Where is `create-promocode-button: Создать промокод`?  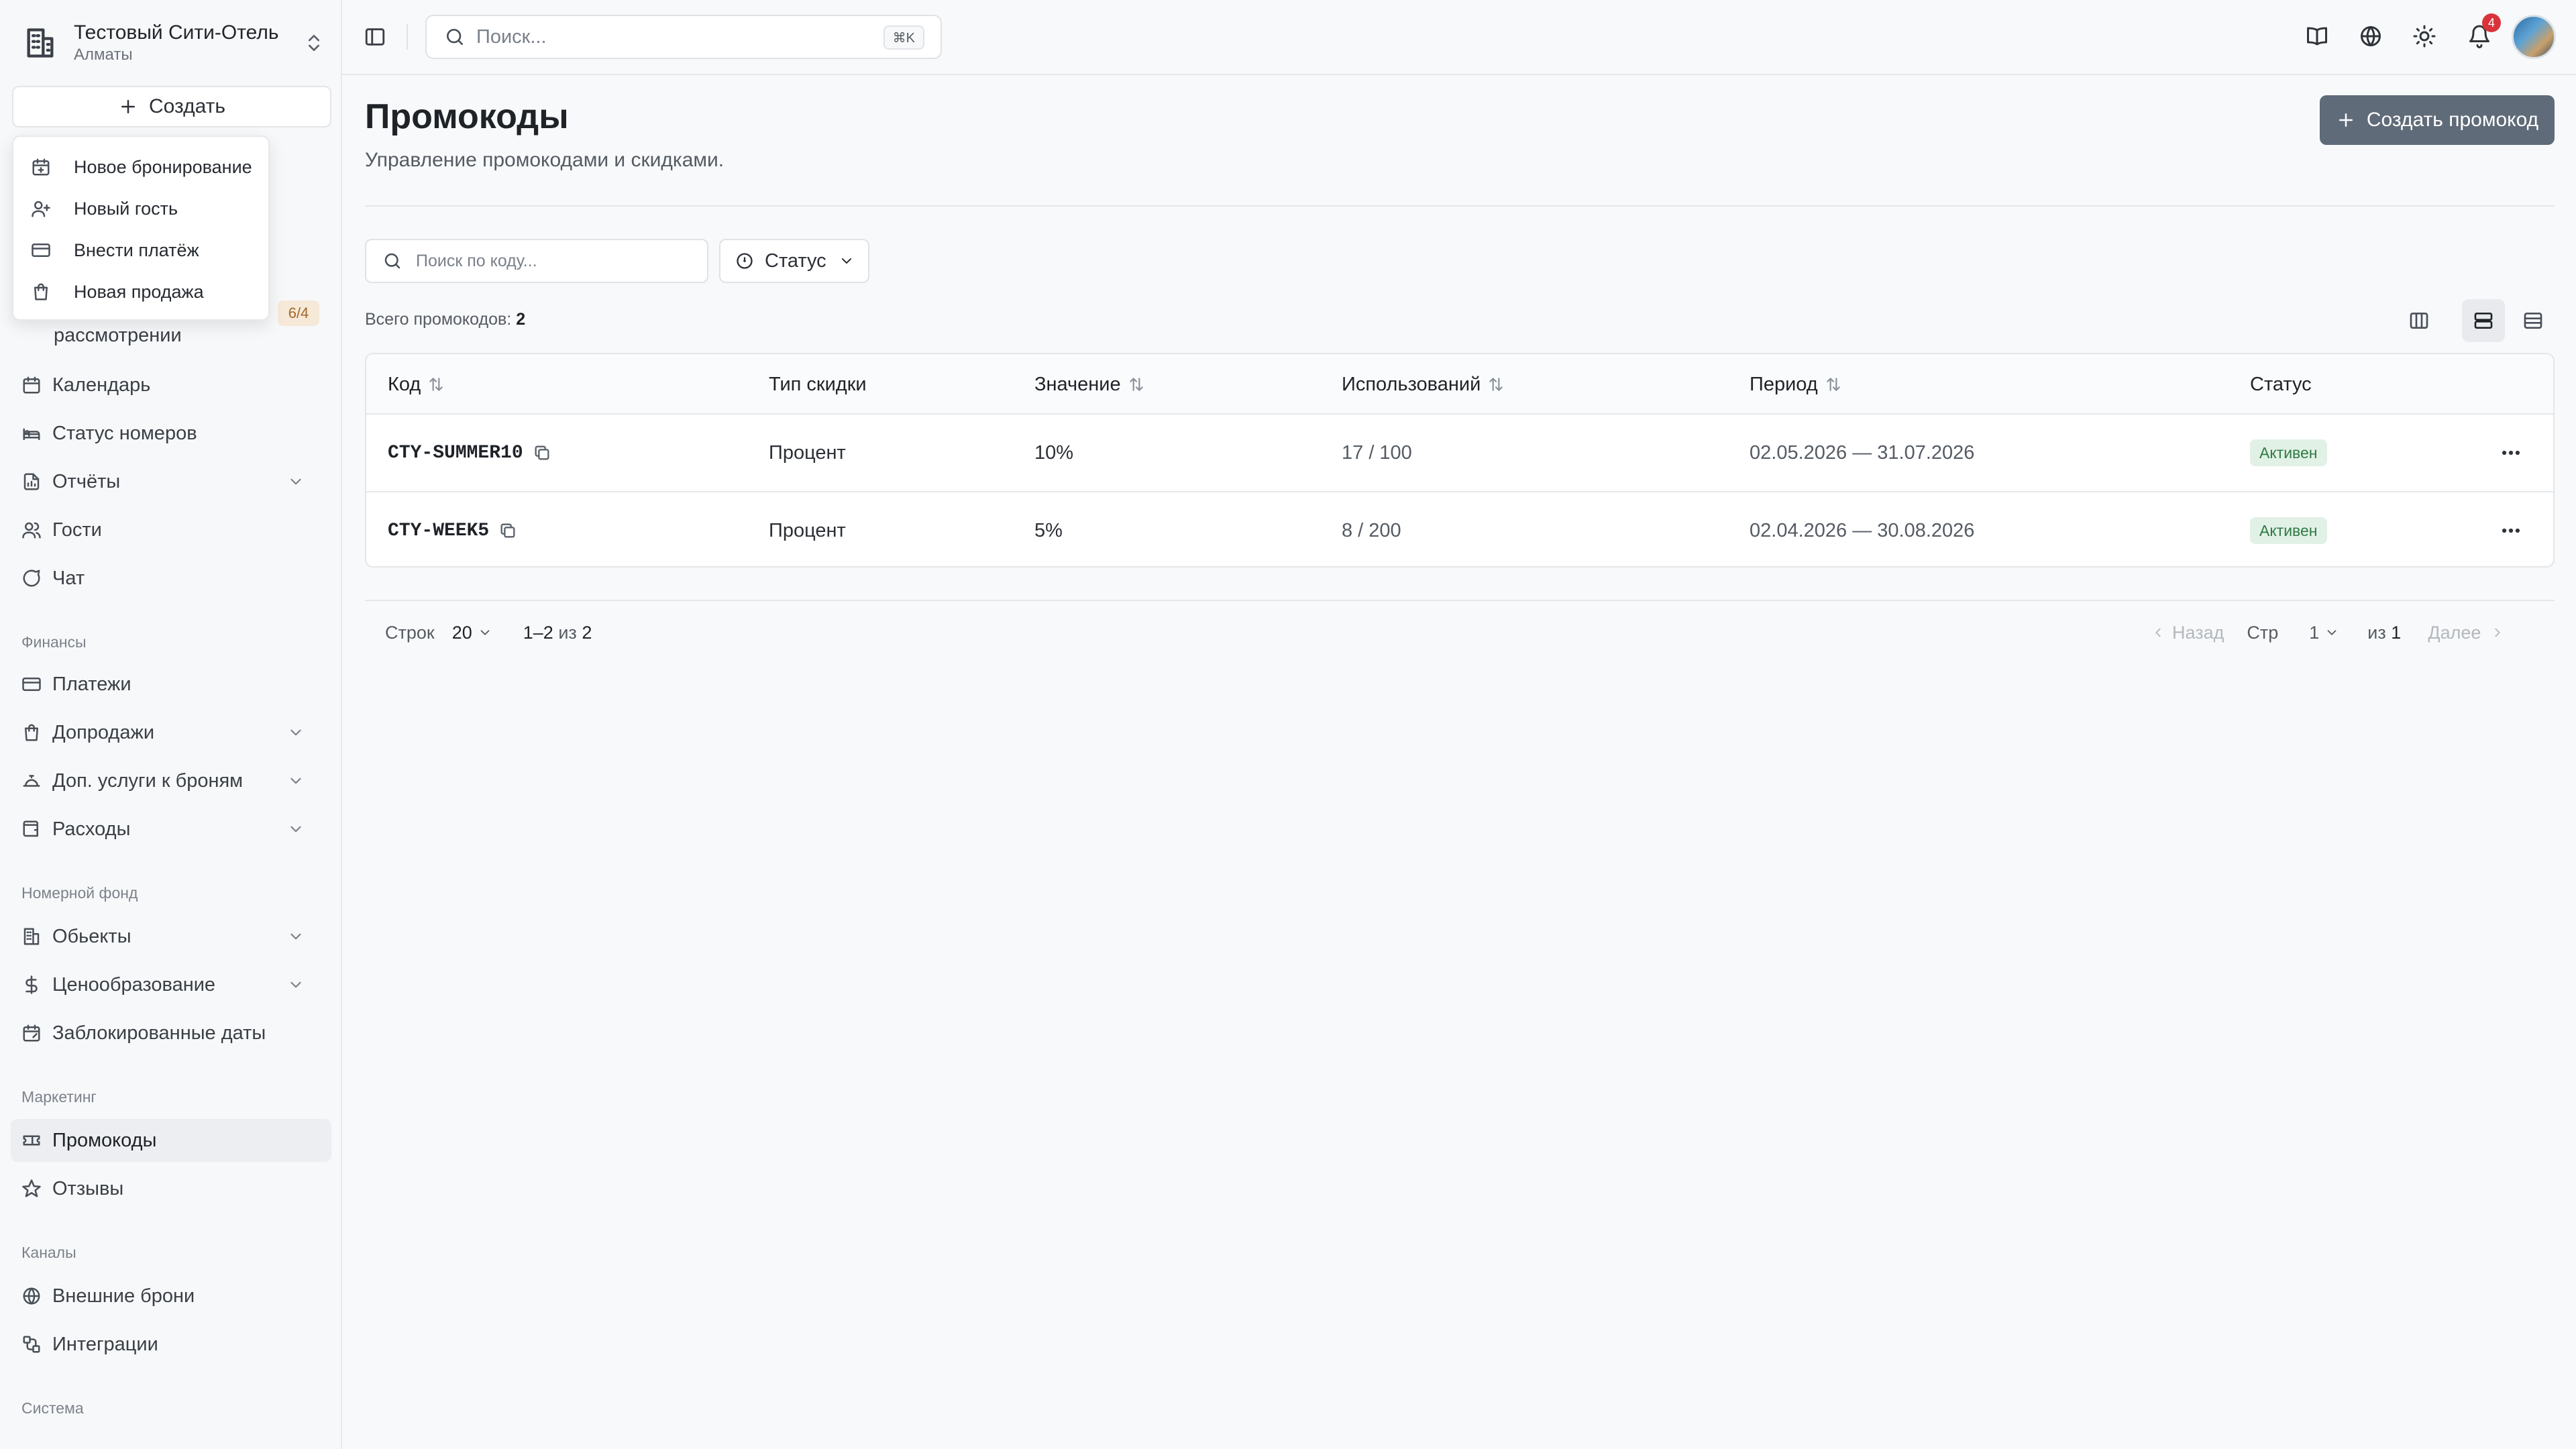
create-promocode-button: Создать промокод is located at coordinates (2437, 120).